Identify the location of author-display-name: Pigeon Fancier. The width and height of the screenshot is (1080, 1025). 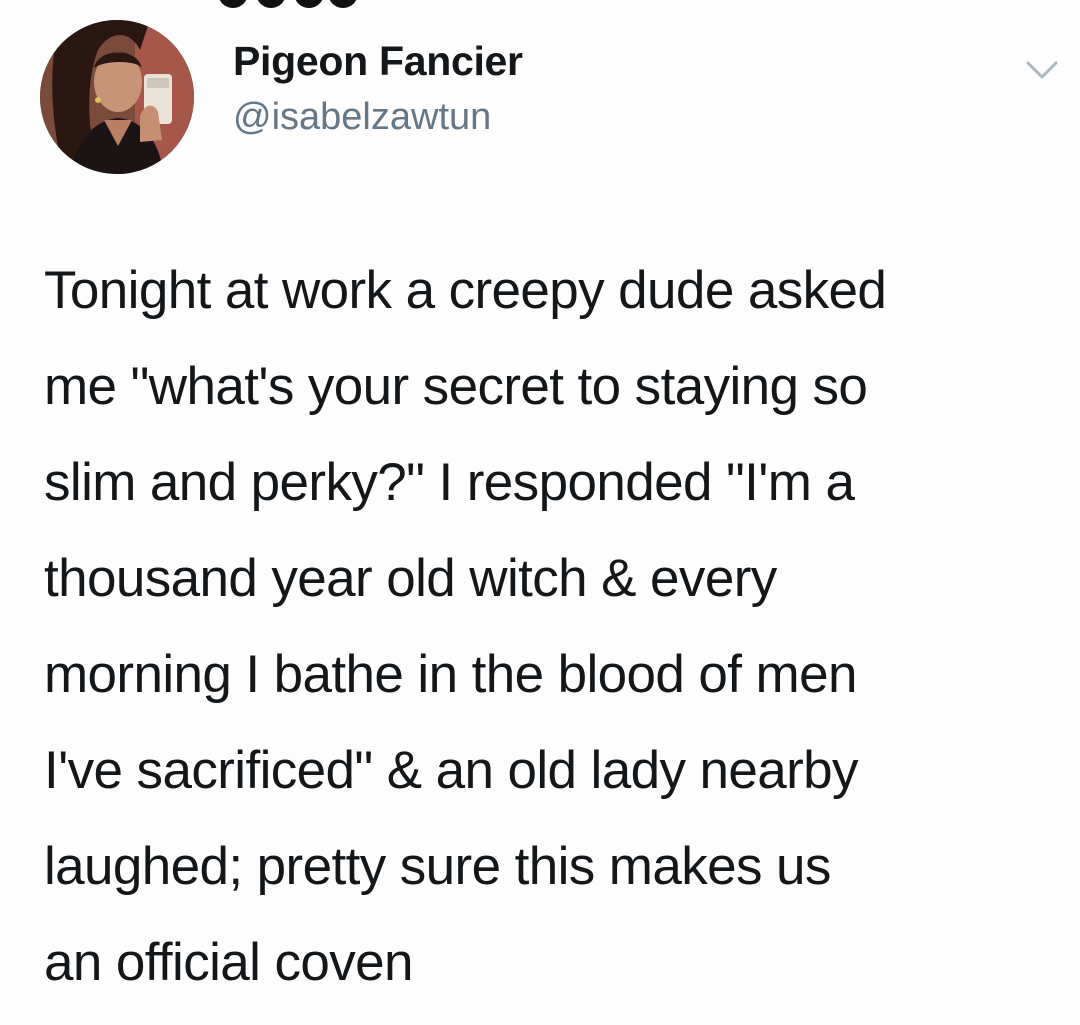
(378, 61).